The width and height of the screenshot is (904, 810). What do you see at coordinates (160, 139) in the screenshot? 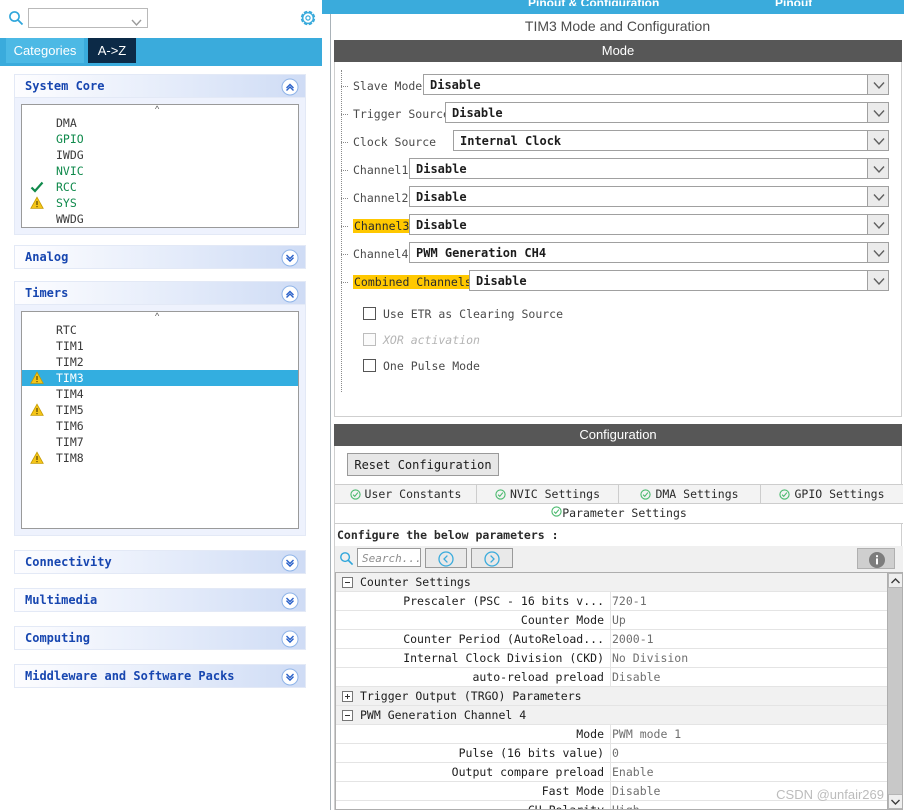
I see `list-item: GPIO` at bounding box center [160, 139].